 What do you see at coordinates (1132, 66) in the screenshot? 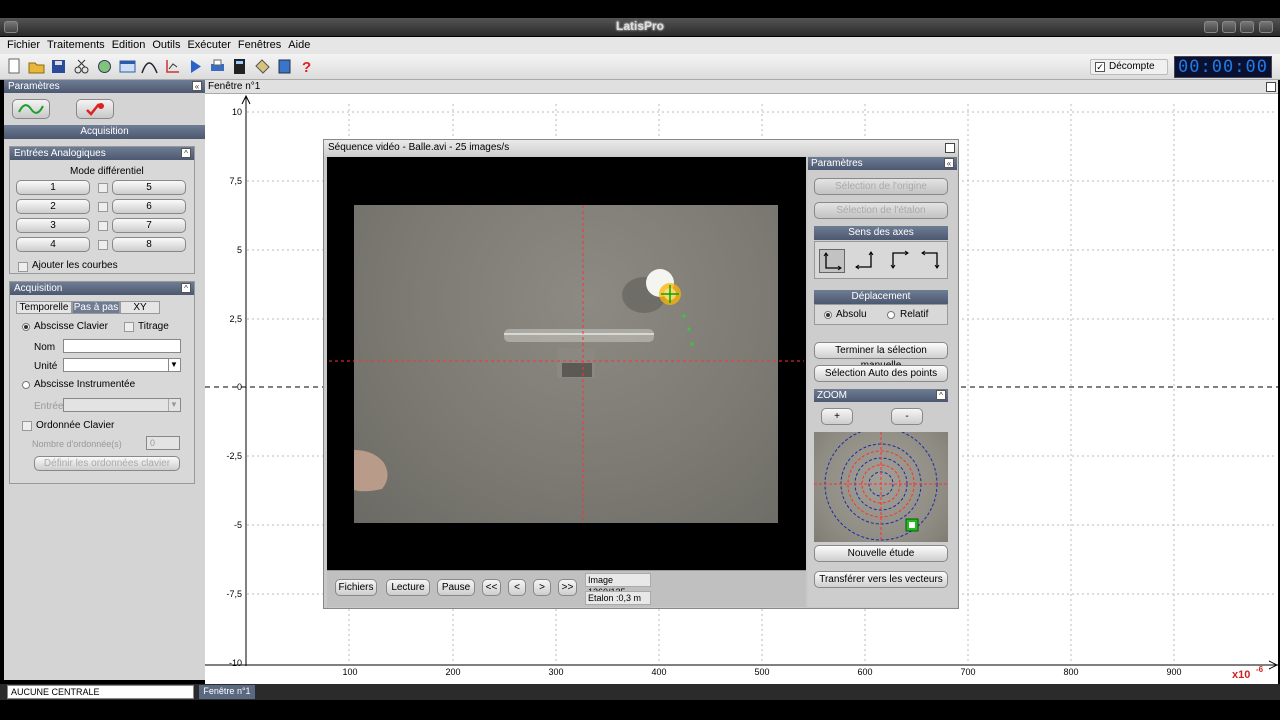
I see `decompte-label: Décompte` at bounding box center [1132, 66].